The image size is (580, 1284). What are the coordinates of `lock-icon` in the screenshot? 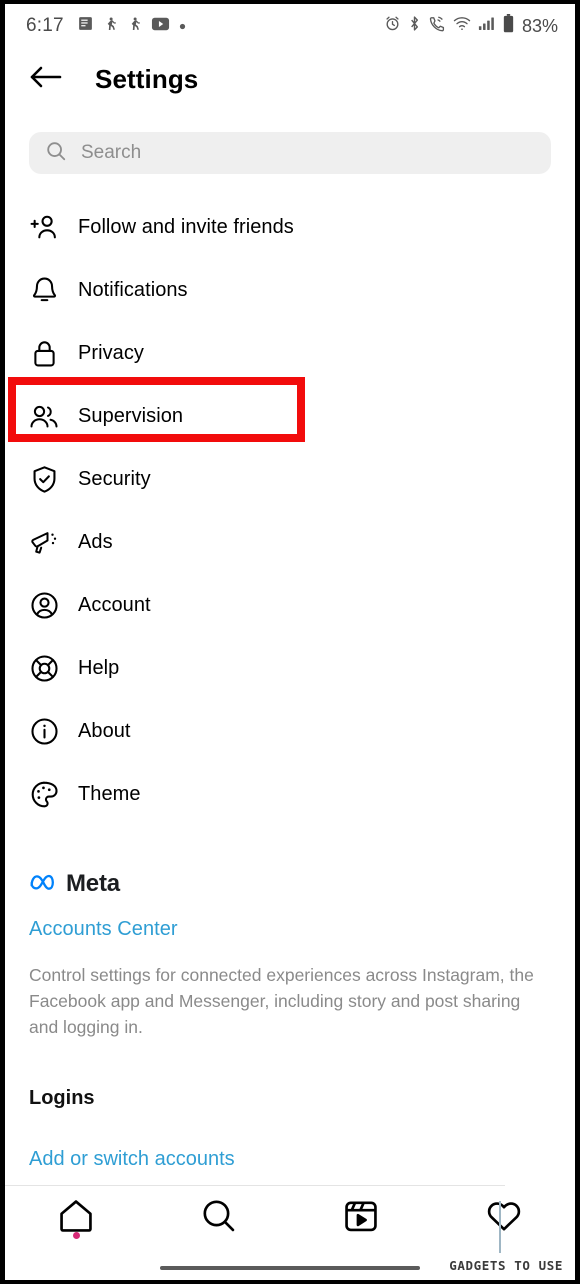 It's located at (44, 354).